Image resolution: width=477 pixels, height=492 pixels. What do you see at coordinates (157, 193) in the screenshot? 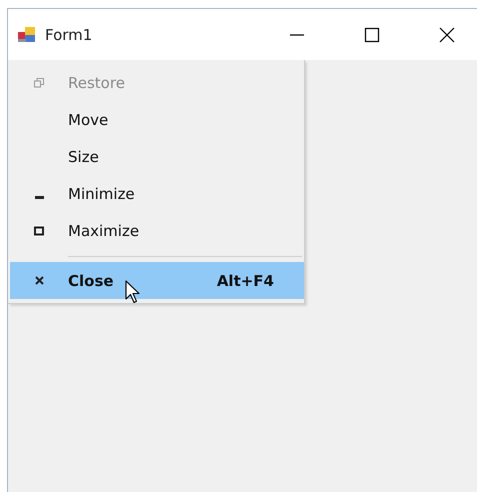
I see `menu-item: Minimize` at bounding box center [157, 193].